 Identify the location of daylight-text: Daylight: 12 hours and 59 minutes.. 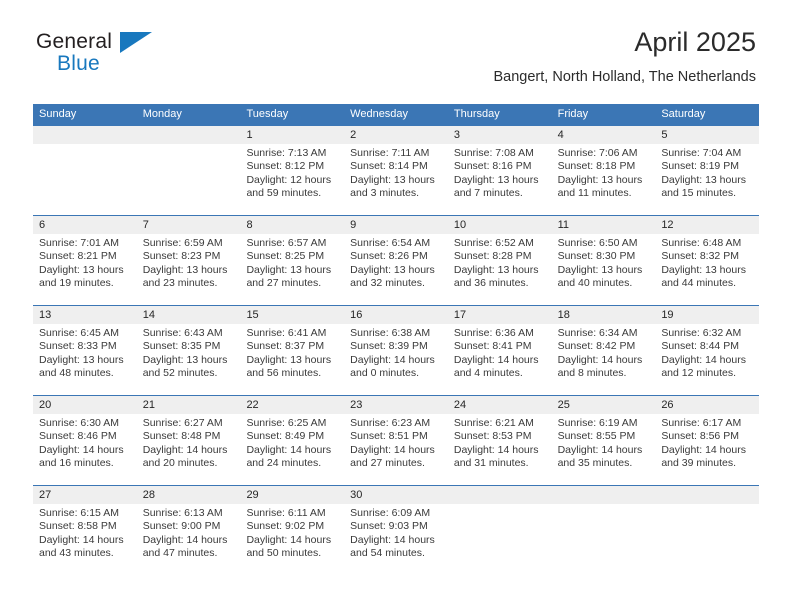
(289, 186).